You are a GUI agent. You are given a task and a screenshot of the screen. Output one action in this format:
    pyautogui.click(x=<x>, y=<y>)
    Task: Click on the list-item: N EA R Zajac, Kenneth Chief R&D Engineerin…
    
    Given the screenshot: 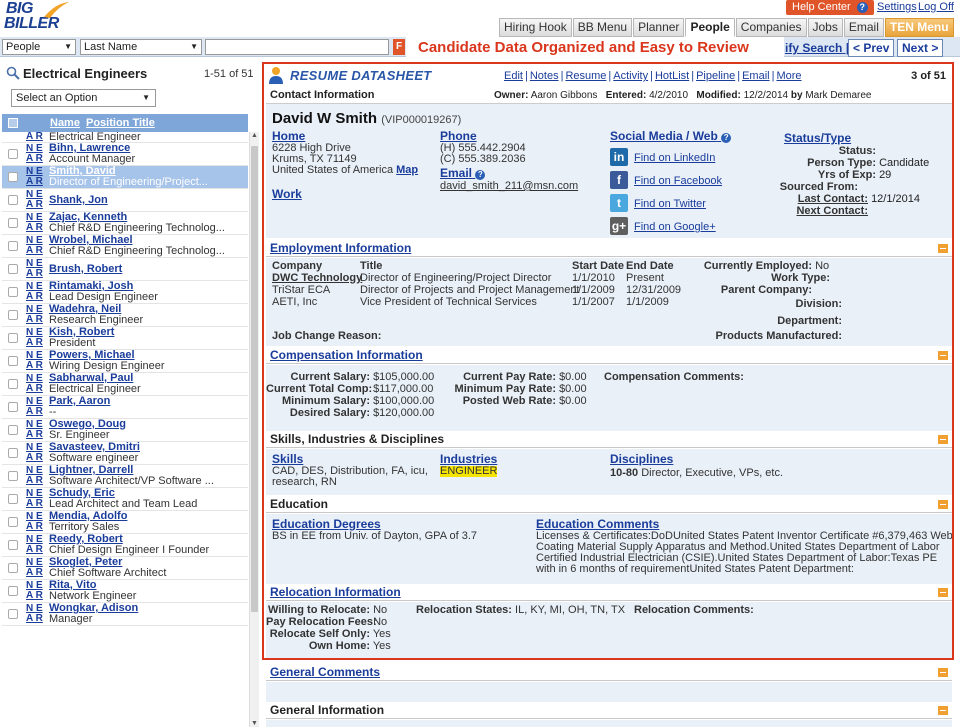 What is the action you would take?
    pyautogui.click(x=125, y=223)
    